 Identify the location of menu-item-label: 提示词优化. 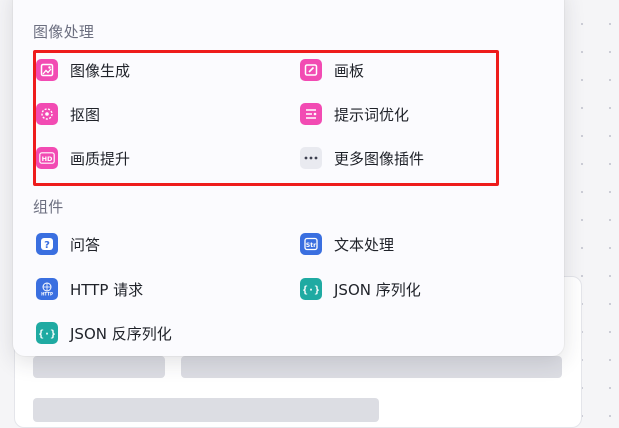
(372, 114).